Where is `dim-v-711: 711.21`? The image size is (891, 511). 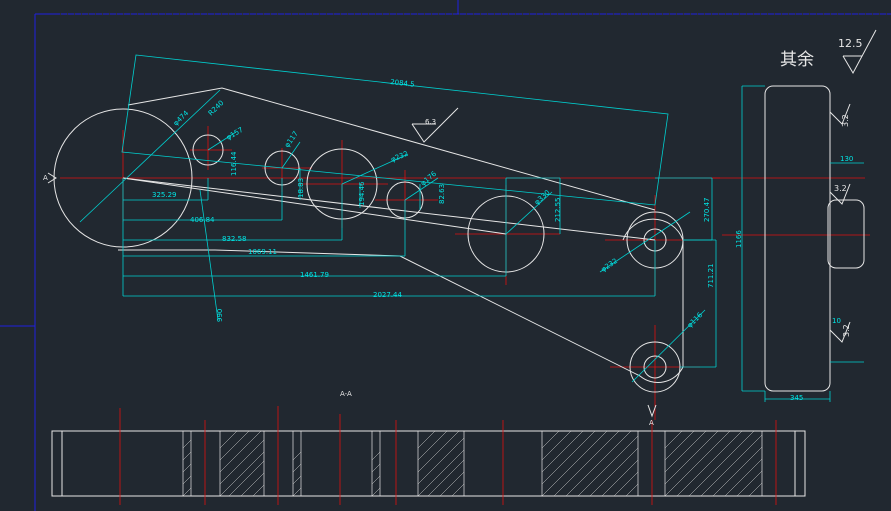 dim-v-711: 711.21 is located at coordinates (711, 276).